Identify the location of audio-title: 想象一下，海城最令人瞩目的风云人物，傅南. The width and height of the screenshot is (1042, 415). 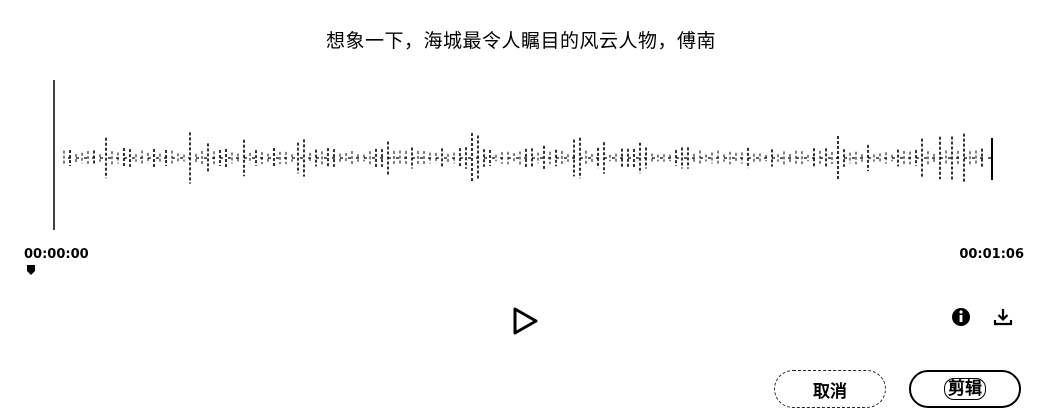
(520, 41).